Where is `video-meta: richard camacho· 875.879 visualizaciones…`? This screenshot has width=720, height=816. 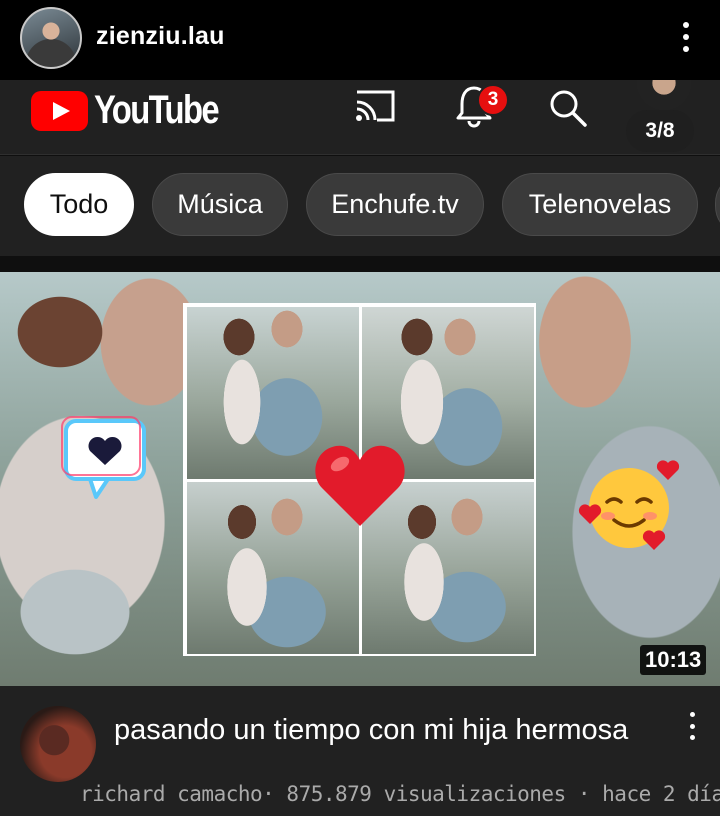 video-meta: richard camacho· 875.879 visualizaciones… is located at coordinates (400, 794).